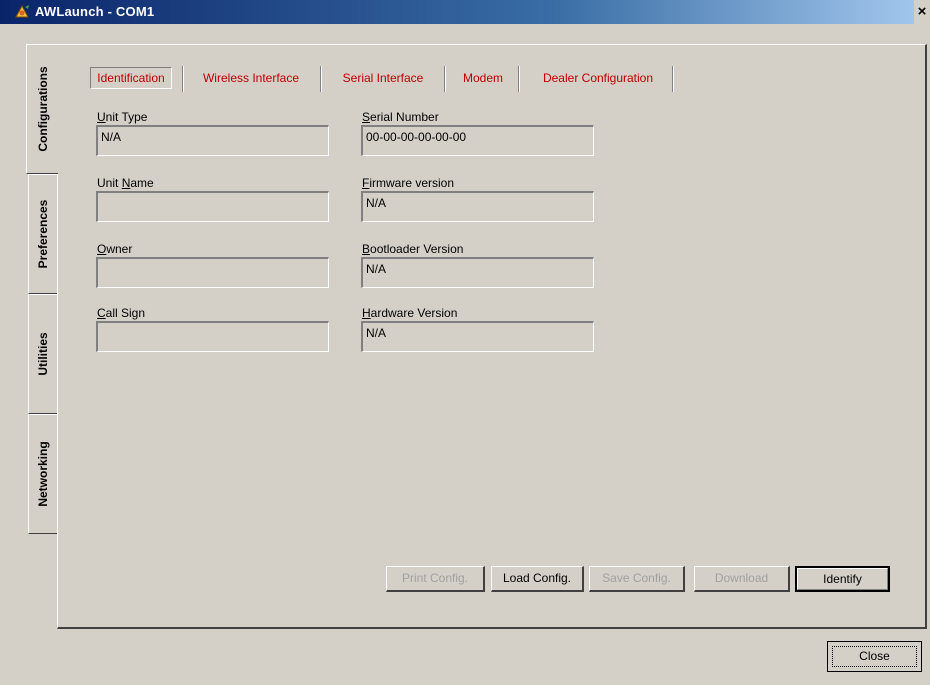  Describe the element at coordinates (477, 336) in the screenshot. I see `hardware-version-field: N/A` at that location.